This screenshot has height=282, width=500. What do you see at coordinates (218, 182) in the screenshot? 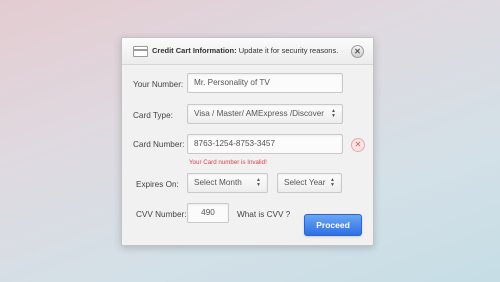
I see `expires-month-value: Select Month` at bounding box center [218, 182].